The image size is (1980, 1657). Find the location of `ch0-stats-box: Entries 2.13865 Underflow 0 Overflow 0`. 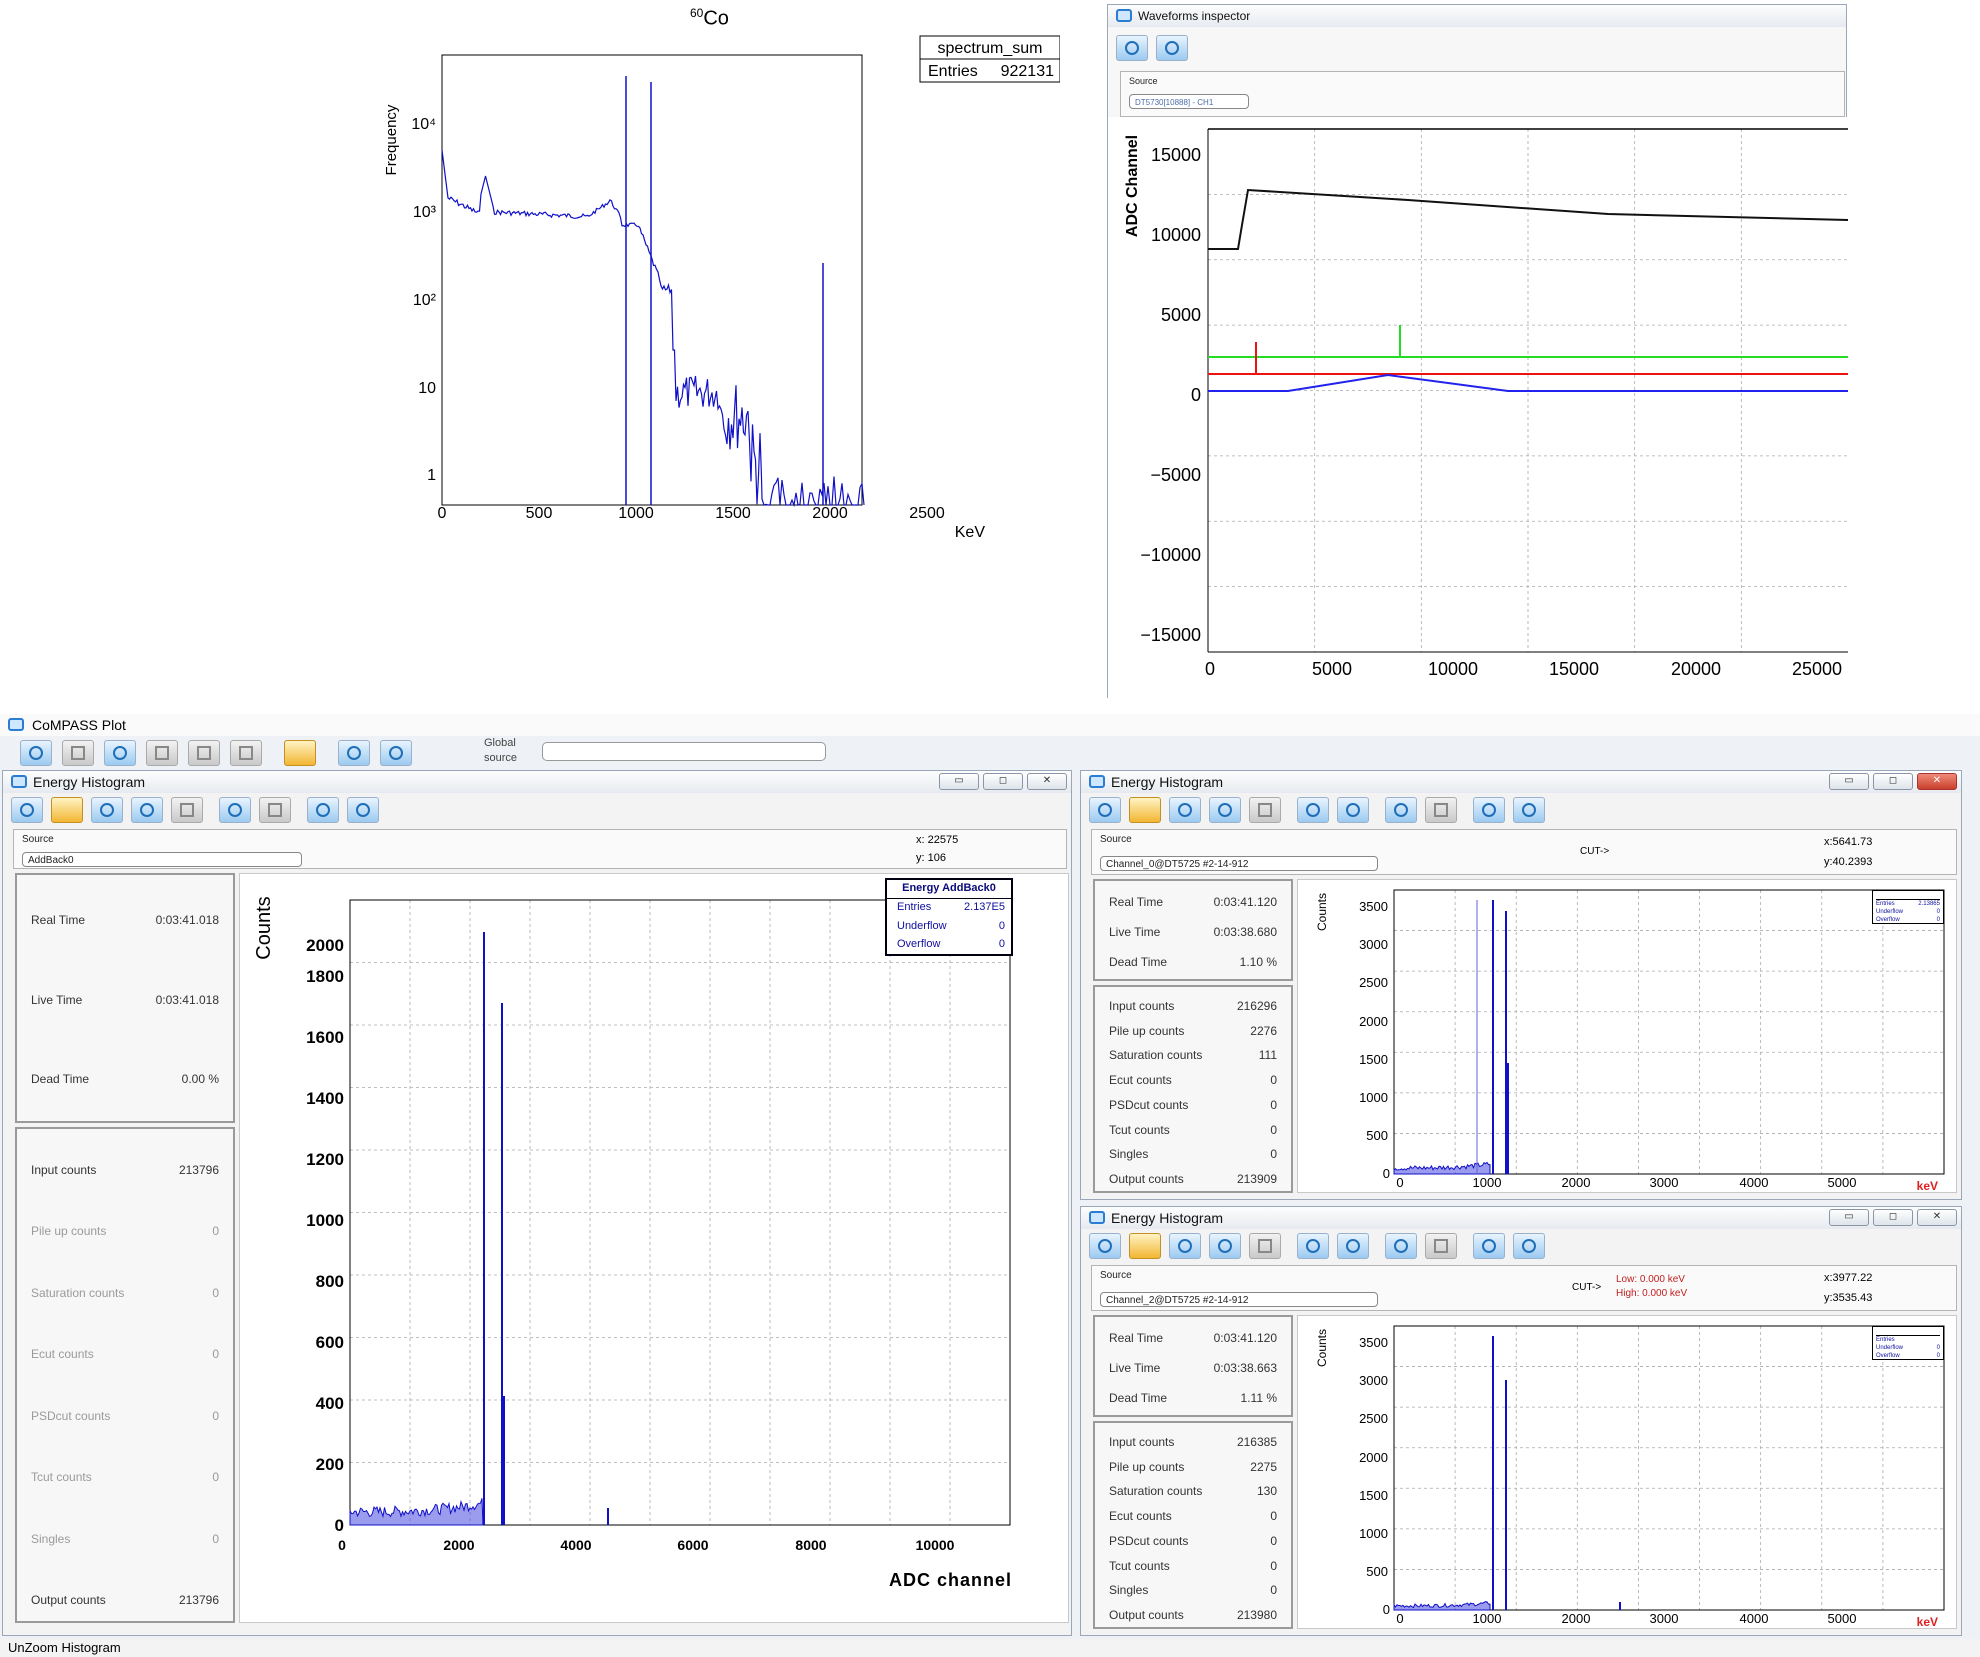

ch0-stats-box: Entries 2.13865 Underflow 0 Overflow 0 is located at coordinates (1908, 907).